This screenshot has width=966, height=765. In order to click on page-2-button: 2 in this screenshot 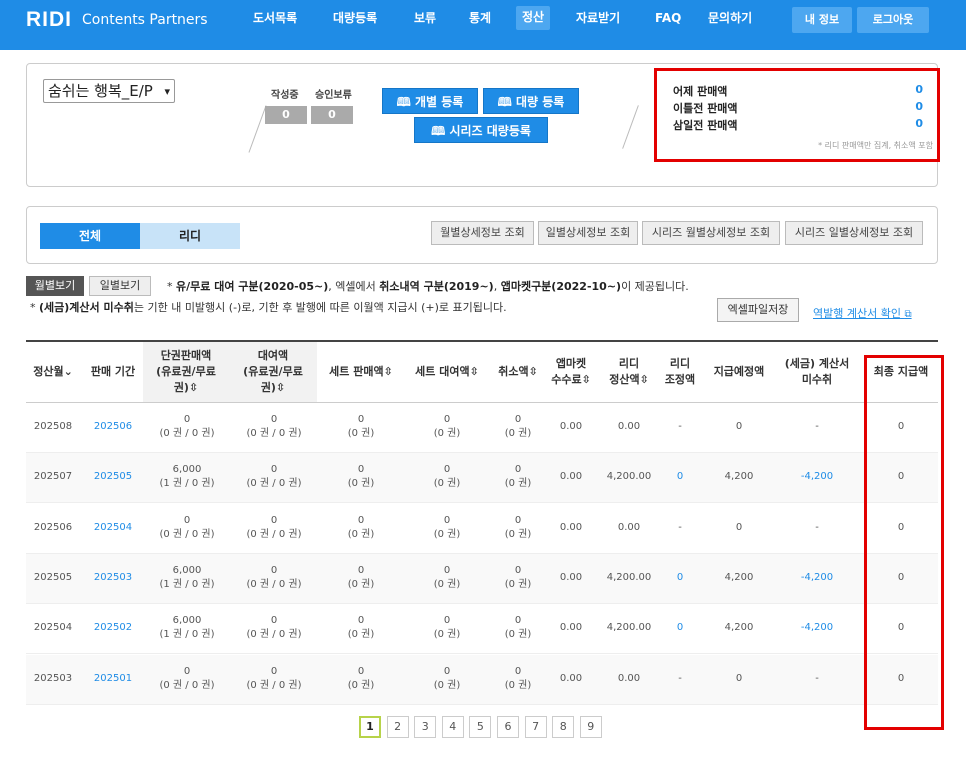, I will do `click(397, 727)`.